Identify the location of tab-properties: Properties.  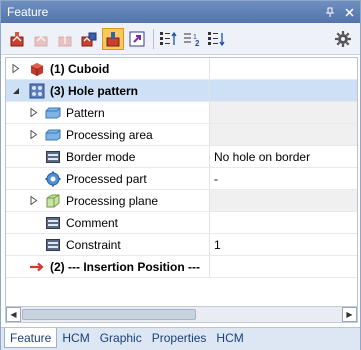
(179, 338).